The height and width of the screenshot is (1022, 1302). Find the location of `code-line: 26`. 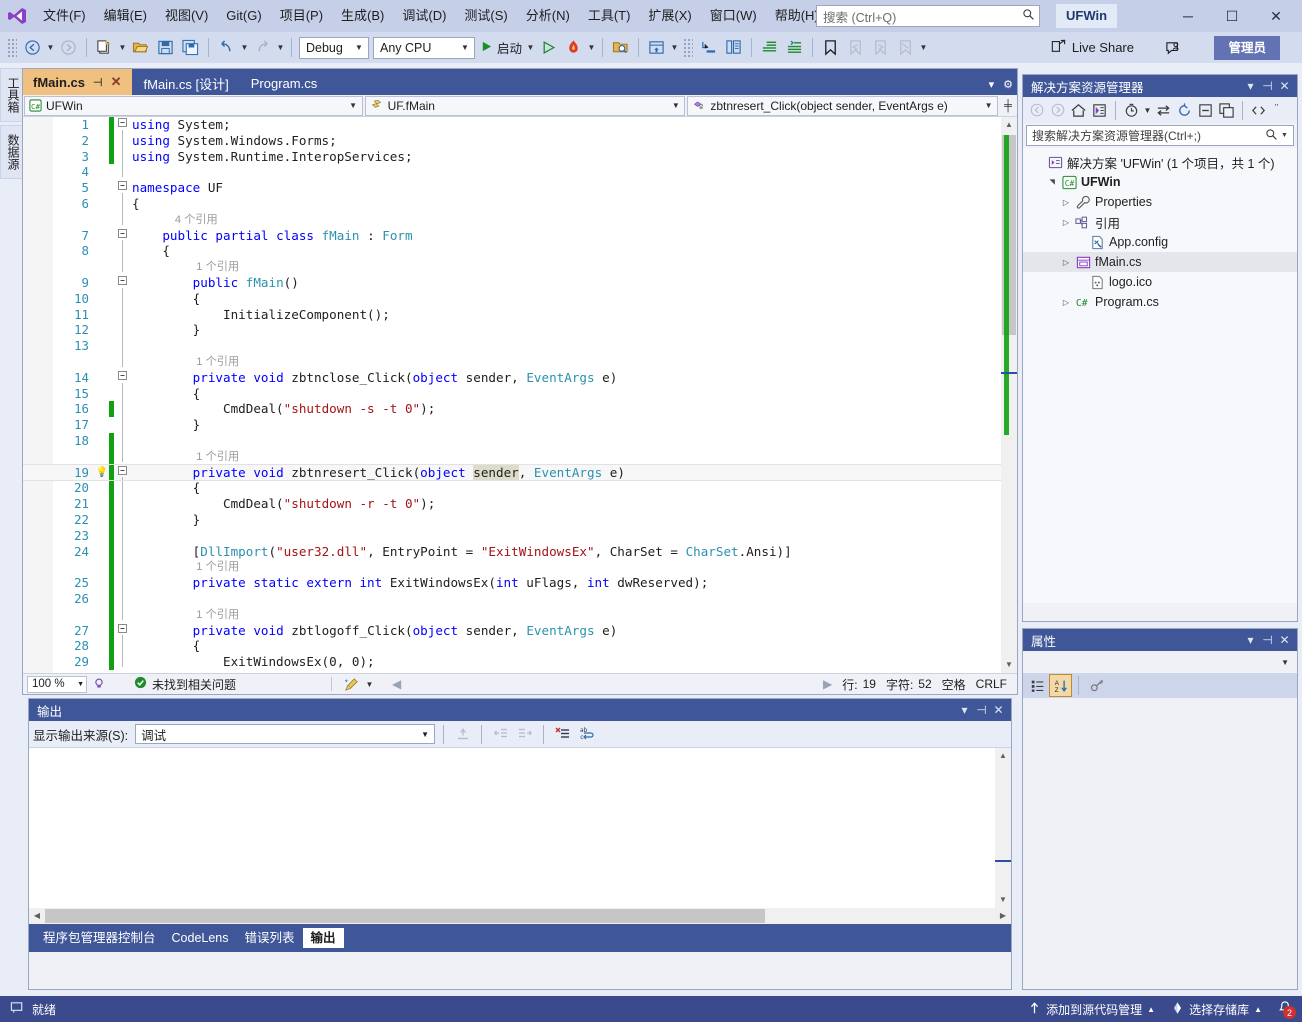

code-line: 26 is located at coordinates (512, 597).